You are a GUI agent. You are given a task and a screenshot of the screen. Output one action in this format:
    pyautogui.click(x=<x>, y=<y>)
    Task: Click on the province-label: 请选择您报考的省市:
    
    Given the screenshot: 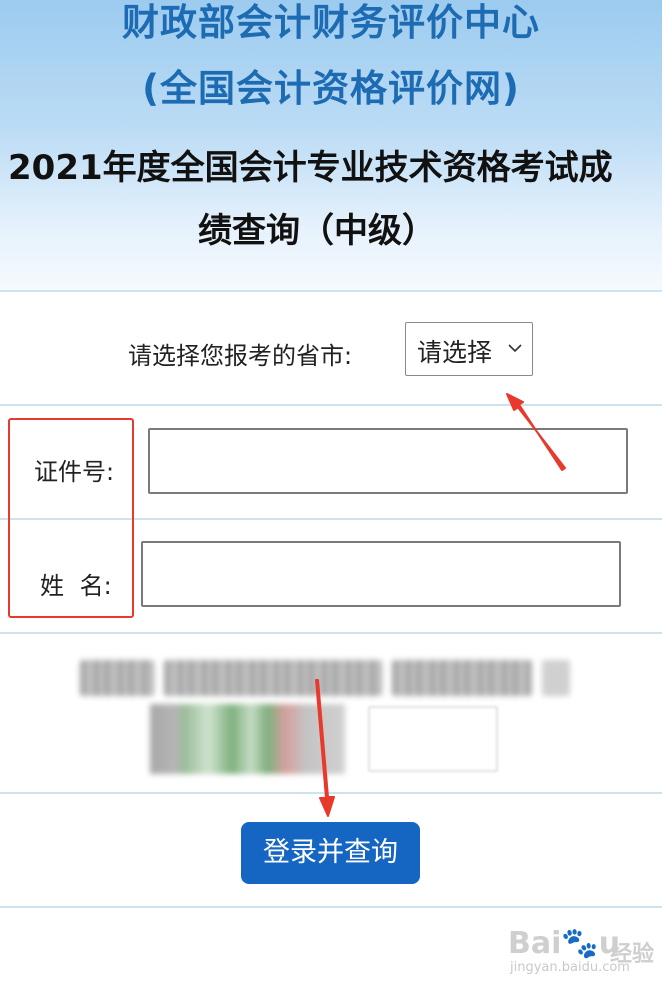 What is the action you would take?
    pyautogui.click(x=240, y=356)
    